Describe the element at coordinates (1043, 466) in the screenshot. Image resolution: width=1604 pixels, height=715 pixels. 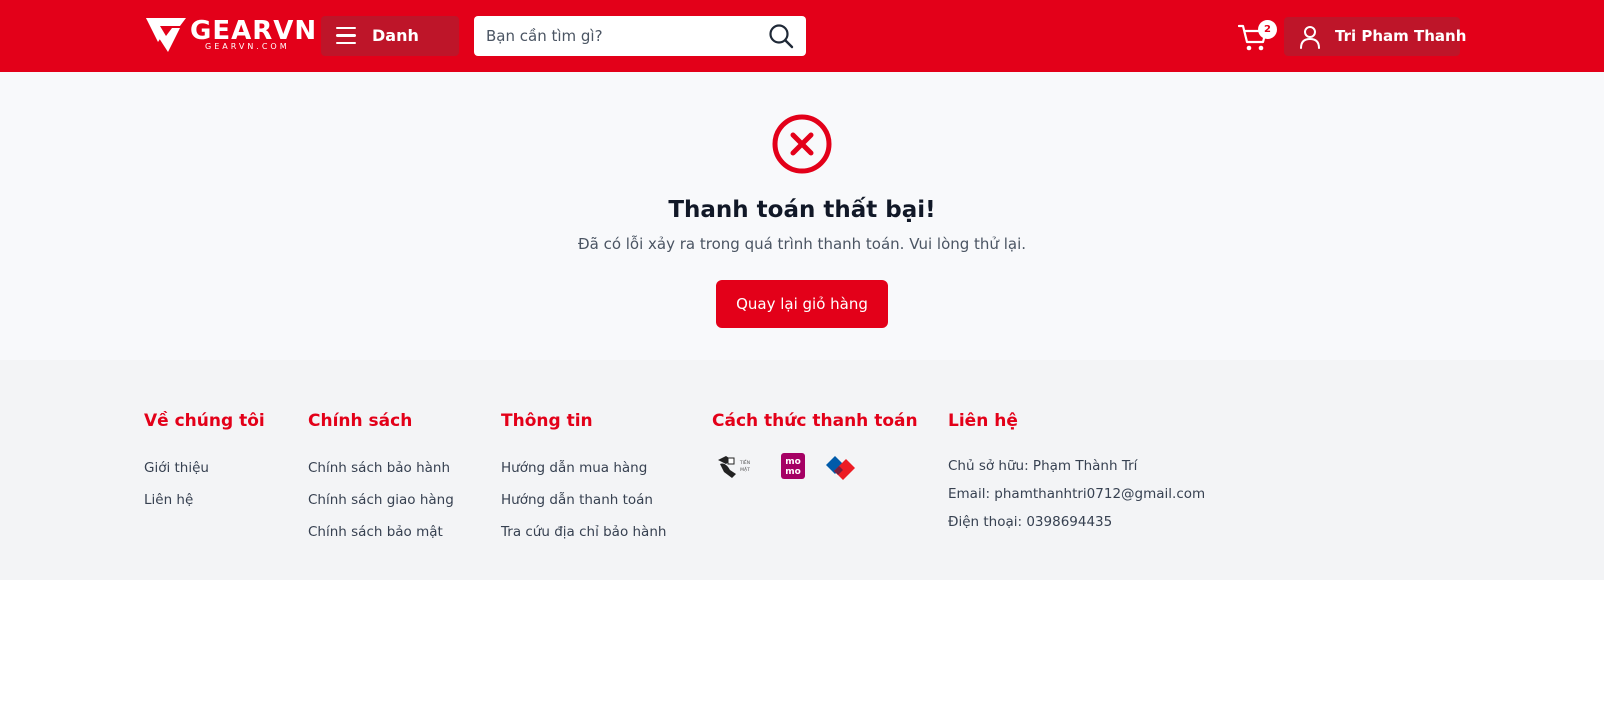
I see `contact-owner: Chủ sở hữu: Phạm Thành Trí` at that location.